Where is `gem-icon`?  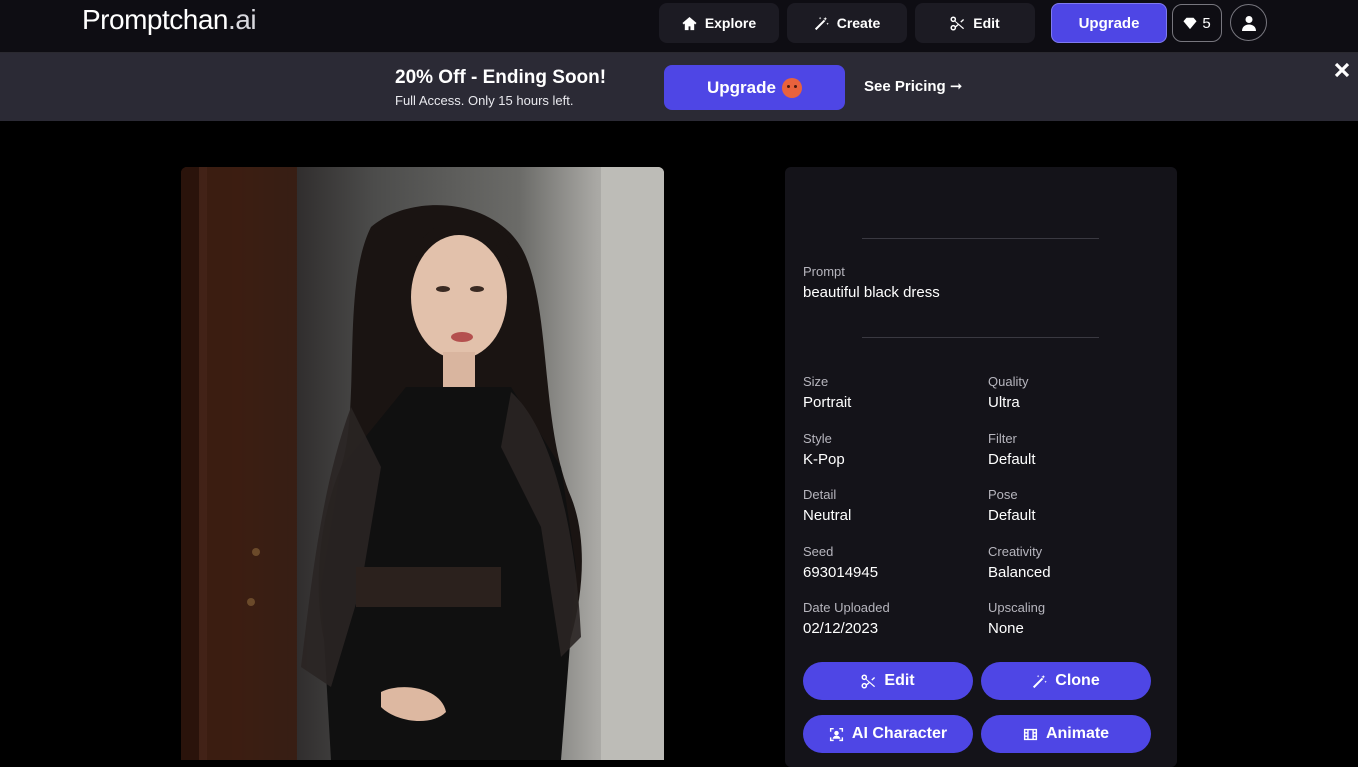
gem-icon is located at coordinates (1190, 23).